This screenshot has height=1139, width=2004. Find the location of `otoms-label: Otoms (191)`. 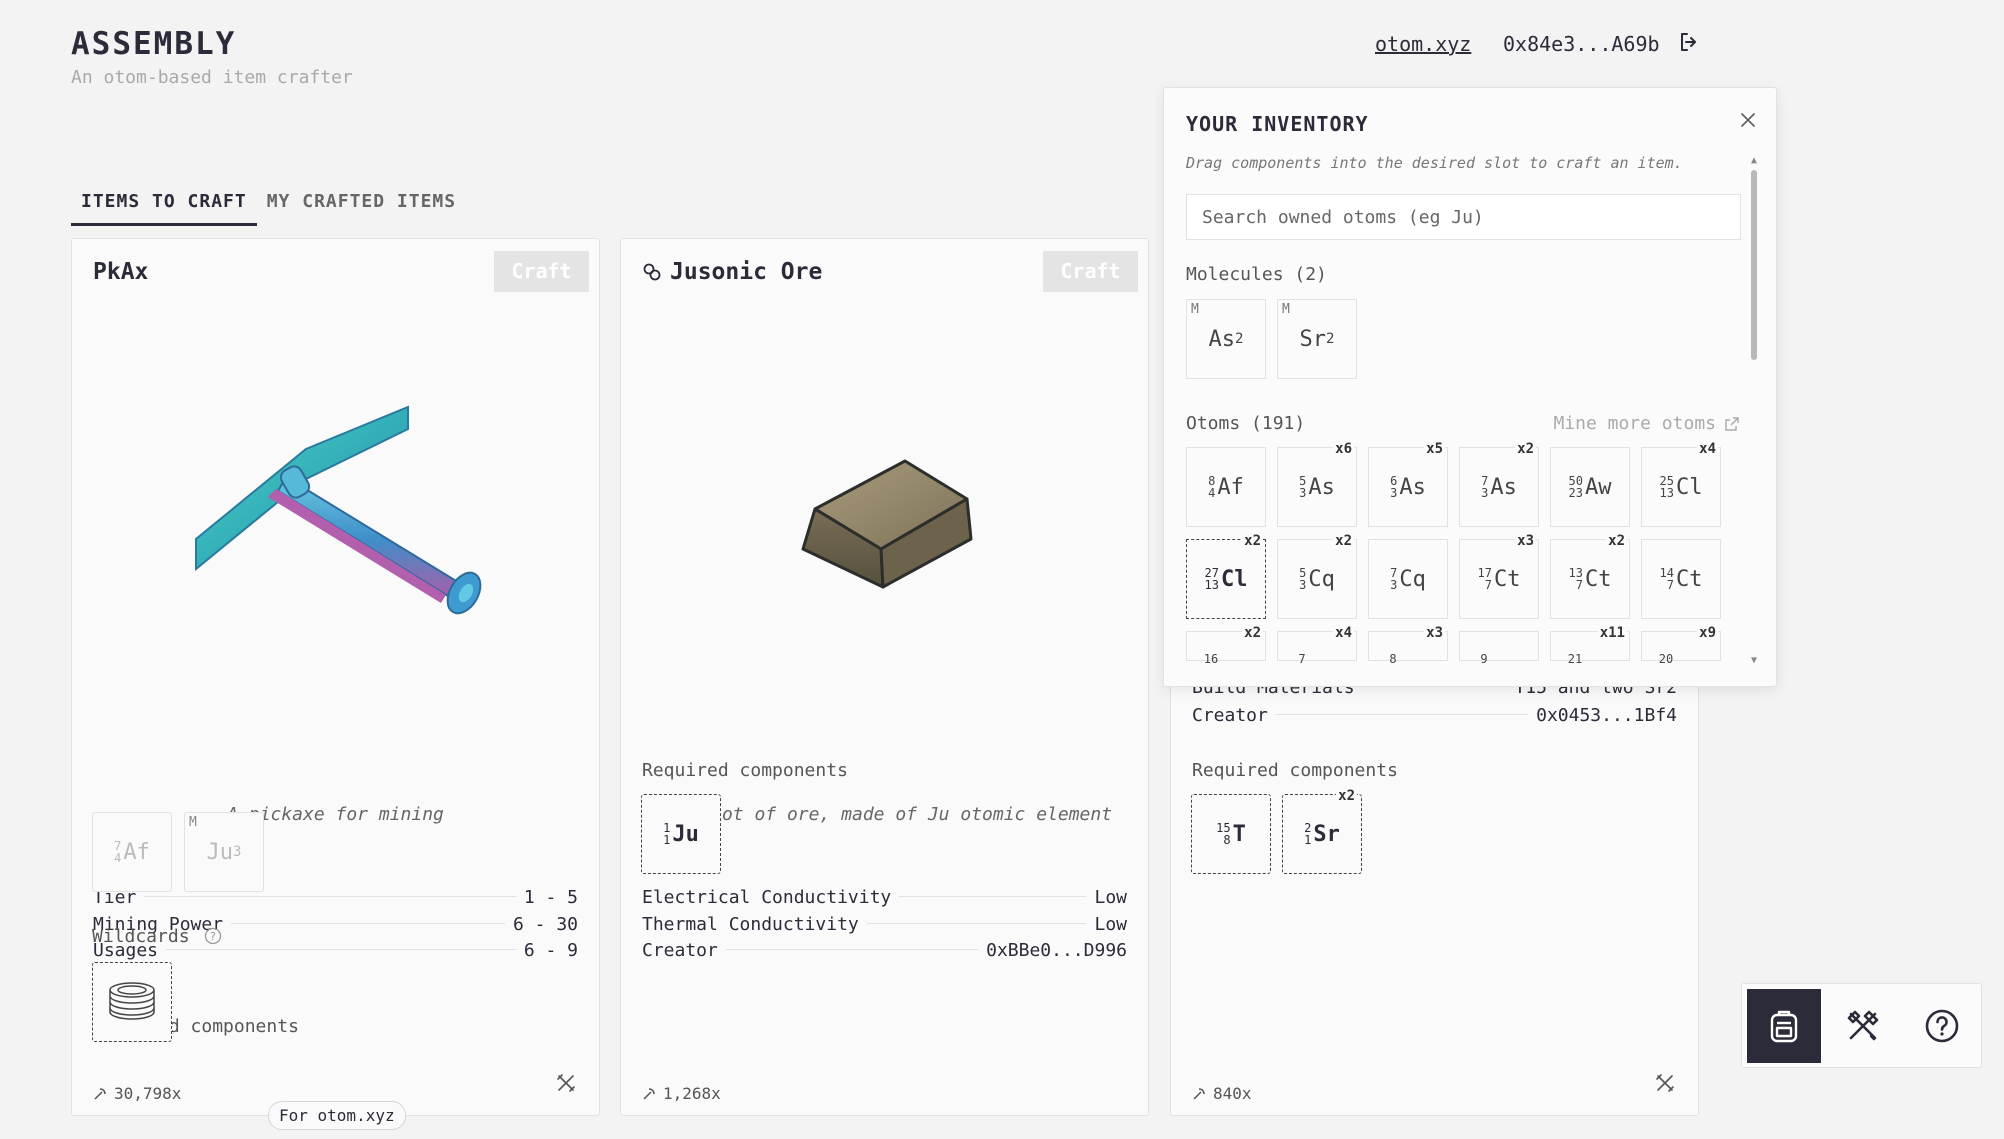

otoms-label: Otoms (191) is located at coordinates (1246, 423).